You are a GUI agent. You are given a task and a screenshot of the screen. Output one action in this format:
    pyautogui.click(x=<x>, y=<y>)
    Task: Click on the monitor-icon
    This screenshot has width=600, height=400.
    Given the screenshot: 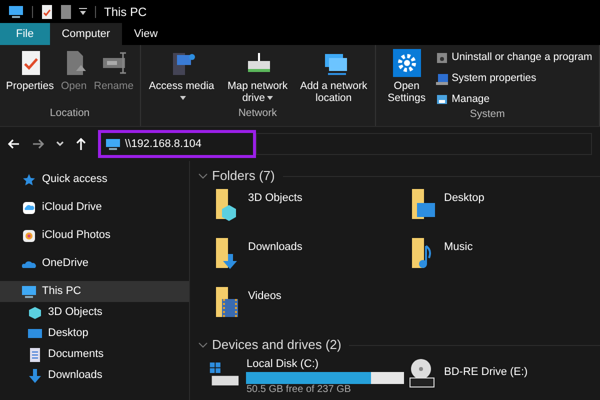 What is the action you would take?
    pyautogui.click(x=35, y=333)
    